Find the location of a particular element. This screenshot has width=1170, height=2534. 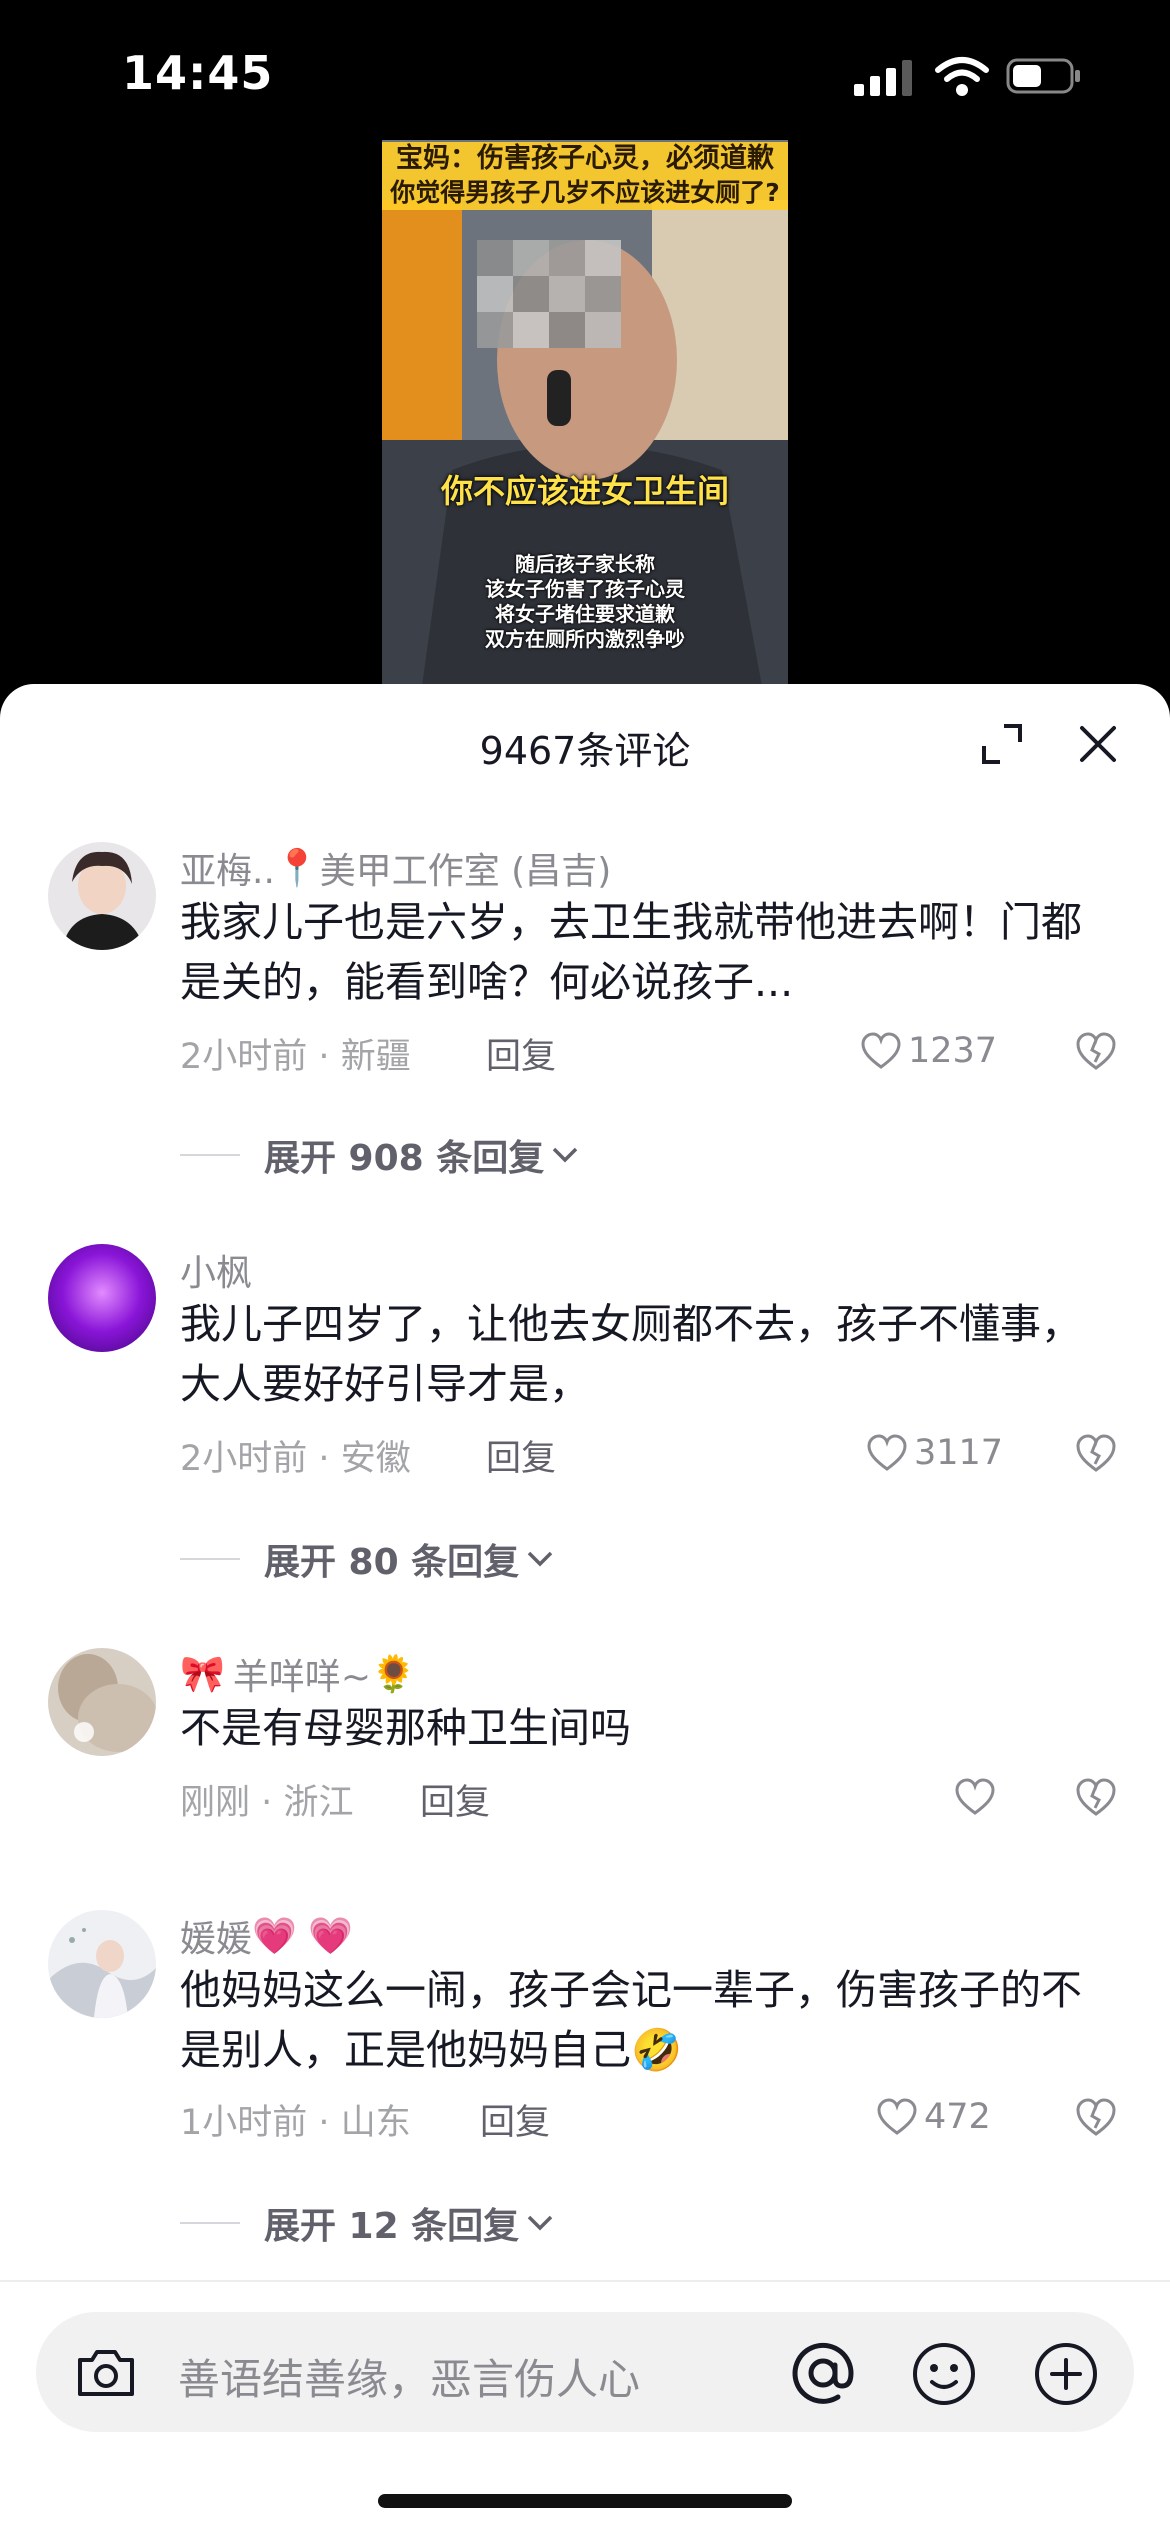

pin-emoji: 📍 is located at coordinates (297, 868).